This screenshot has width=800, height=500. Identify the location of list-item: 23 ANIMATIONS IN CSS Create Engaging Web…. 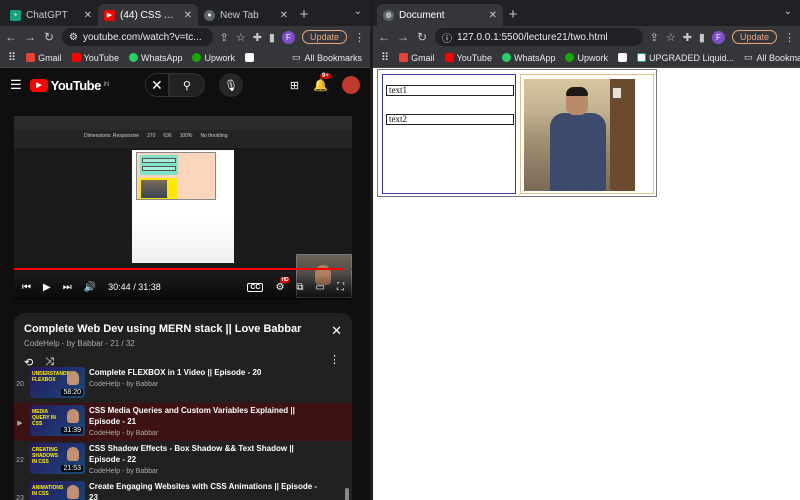
(183, 489).